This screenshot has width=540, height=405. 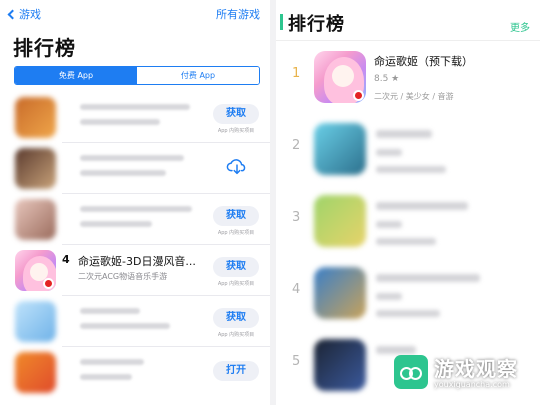 What do you see at coordinates (408, 20) in the screenshot?
I see `ranking-header: 排行榜 更多` at bounding box center [408, 20].